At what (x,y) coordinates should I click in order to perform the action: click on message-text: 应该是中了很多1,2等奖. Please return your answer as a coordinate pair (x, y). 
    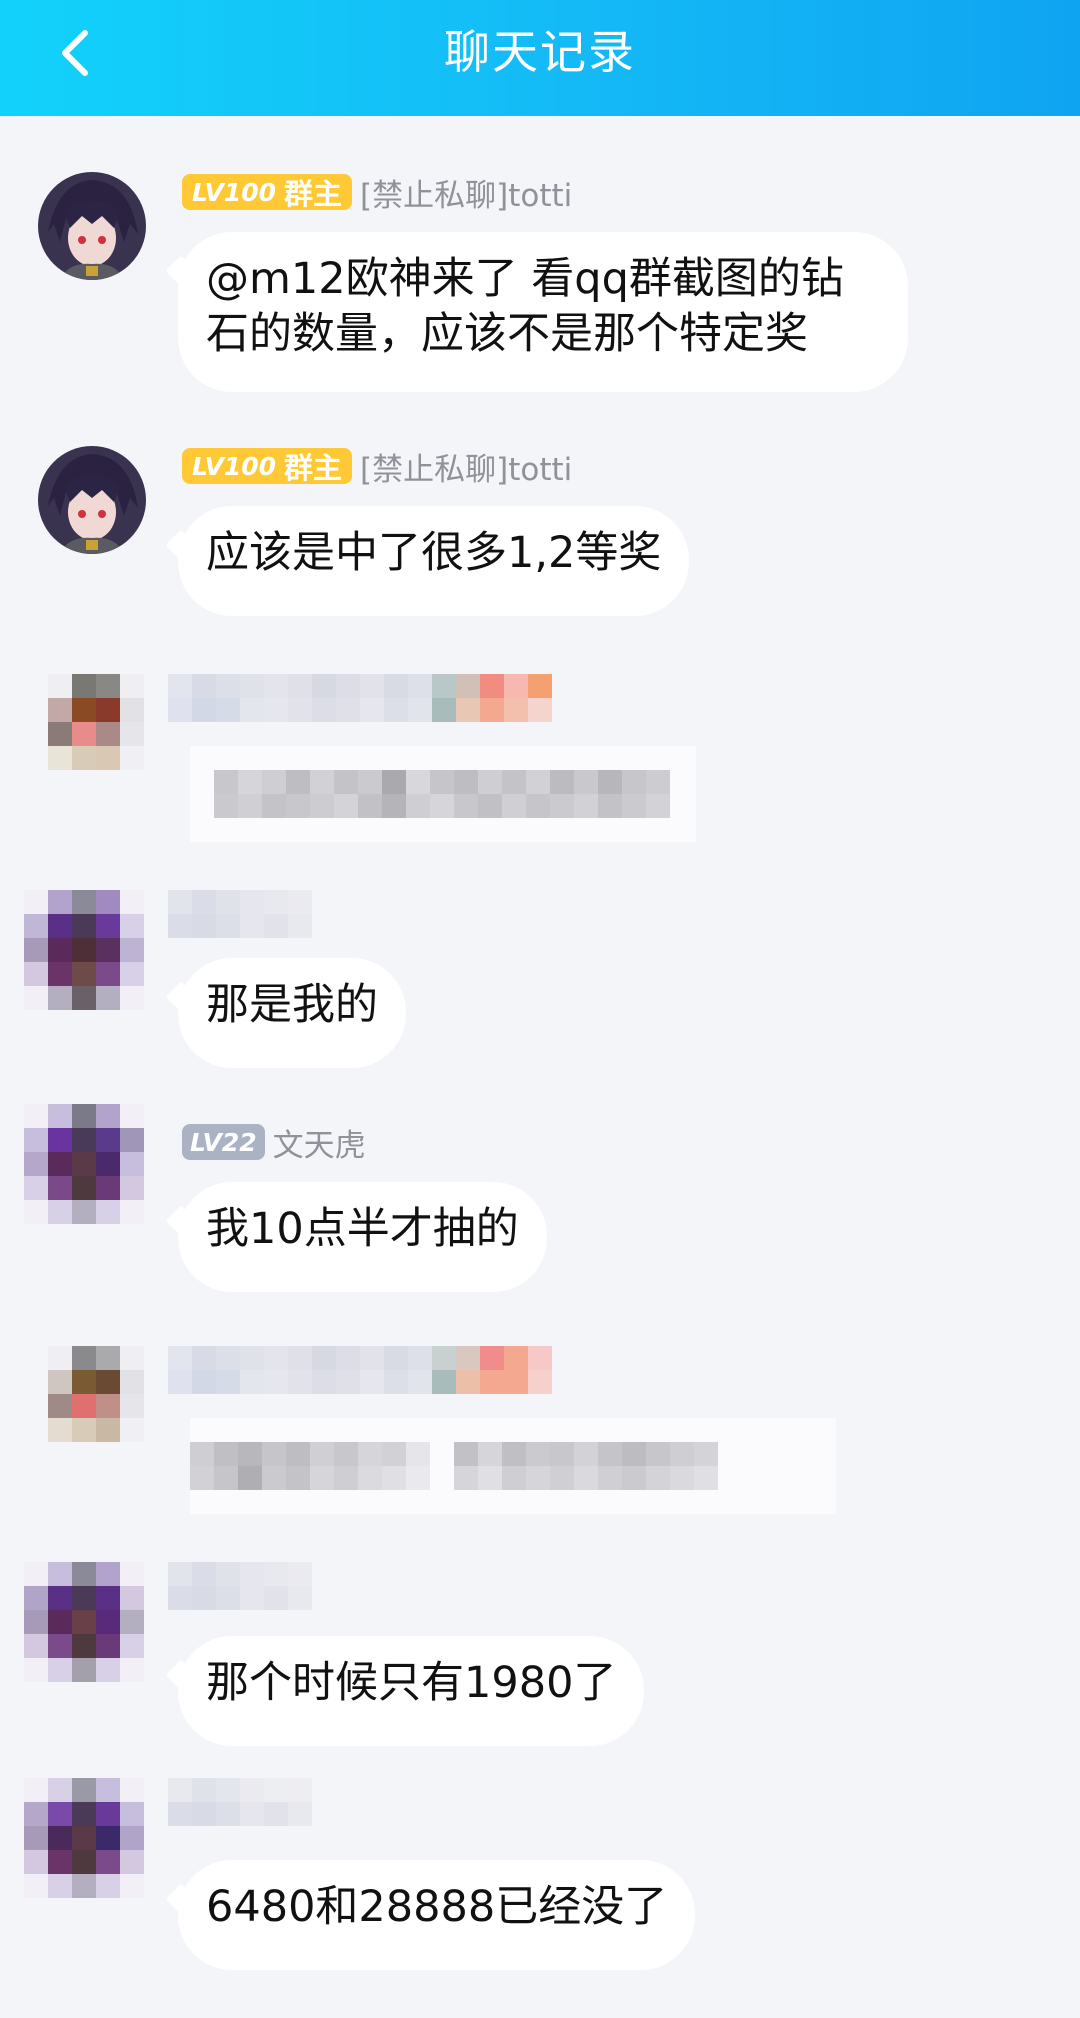
    Looking at the image, I should click on (434, 553).